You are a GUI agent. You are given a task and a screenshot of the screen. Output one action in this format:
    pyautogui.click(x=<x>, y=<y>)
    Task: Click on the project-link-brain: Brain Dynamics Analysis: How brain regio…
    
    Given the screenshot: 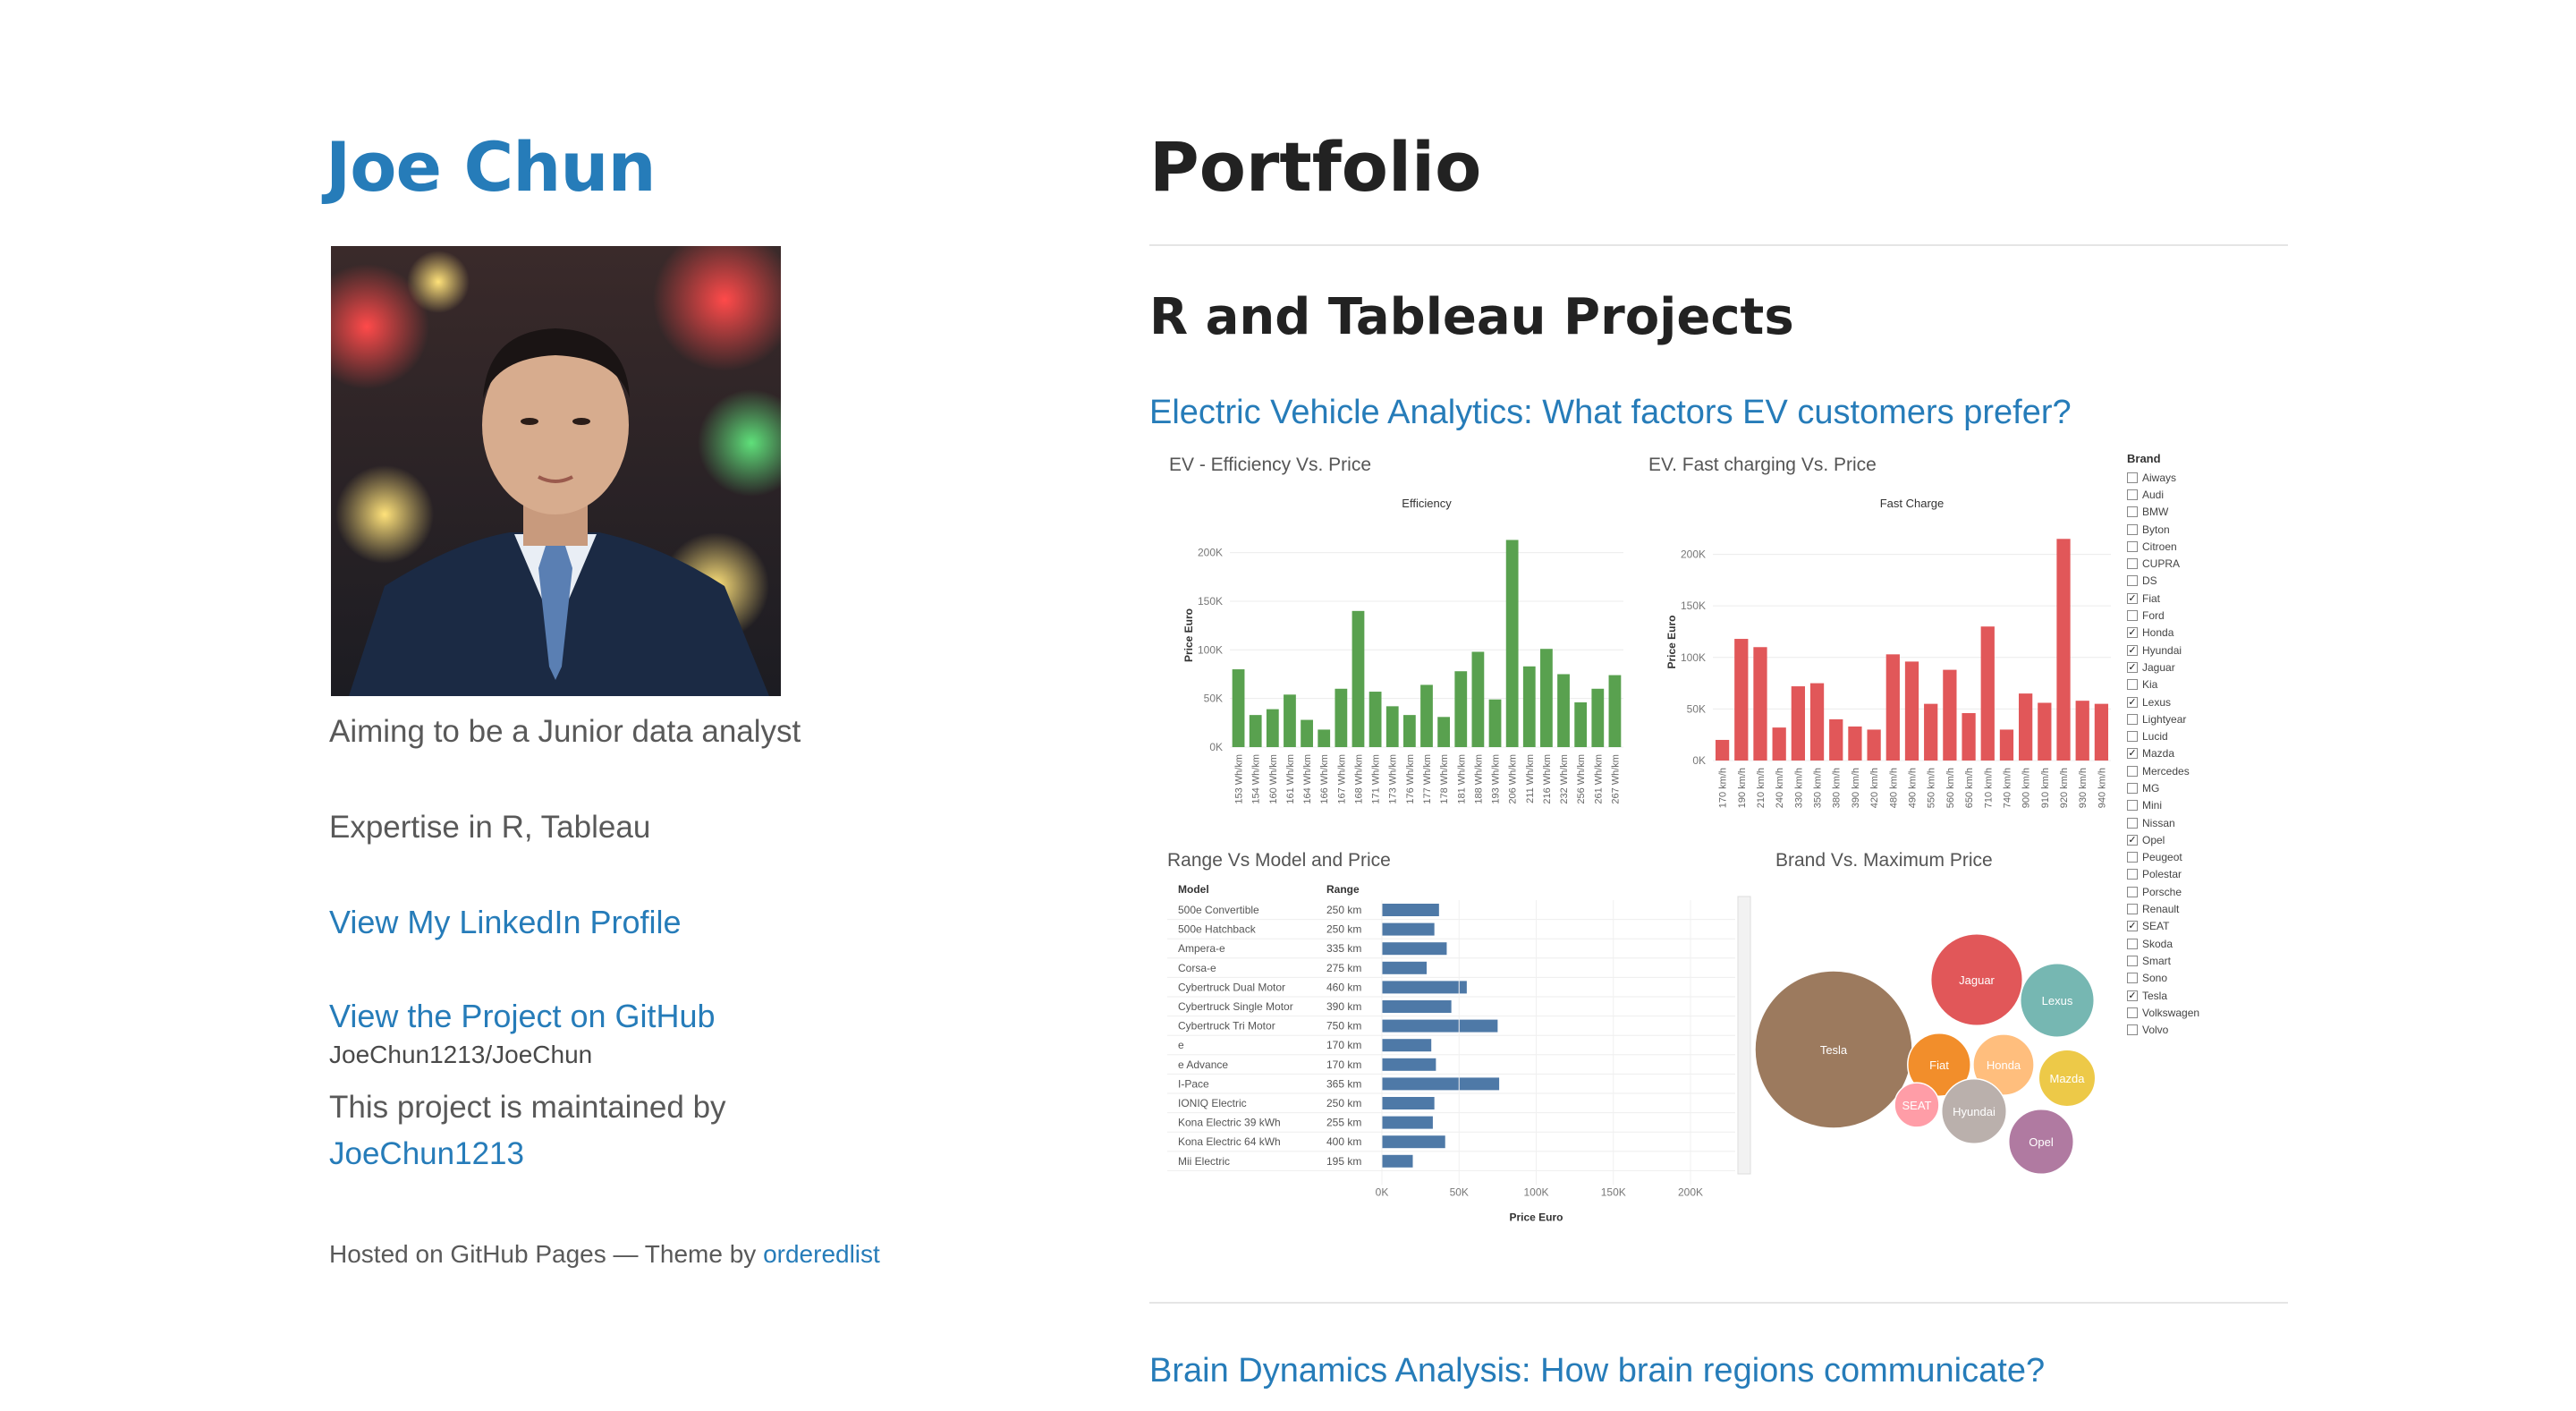 What is the action you would take?
    pyautogui.click(x=1597, y=1371)
    